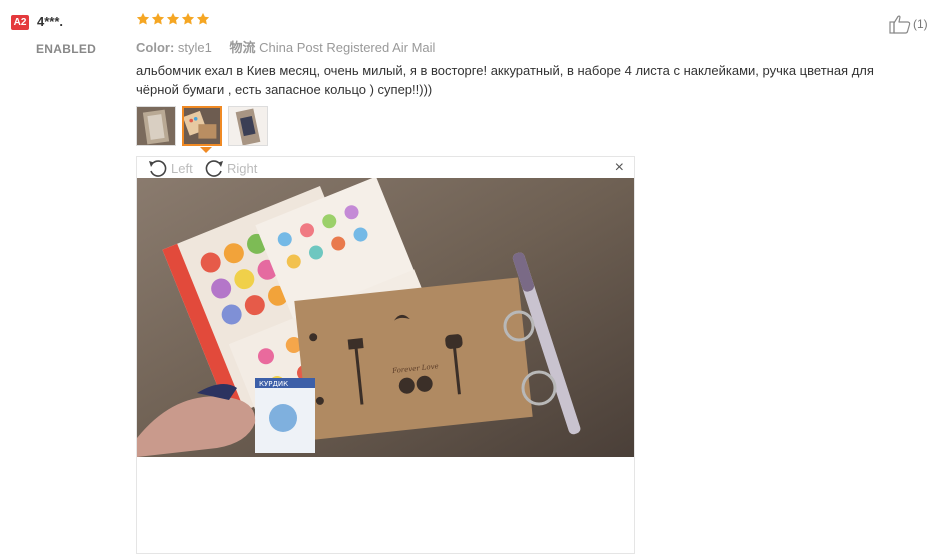 The height and width of the screenshot is (557, 937). I want to click on helpful-count: (1), so click(920, 24).